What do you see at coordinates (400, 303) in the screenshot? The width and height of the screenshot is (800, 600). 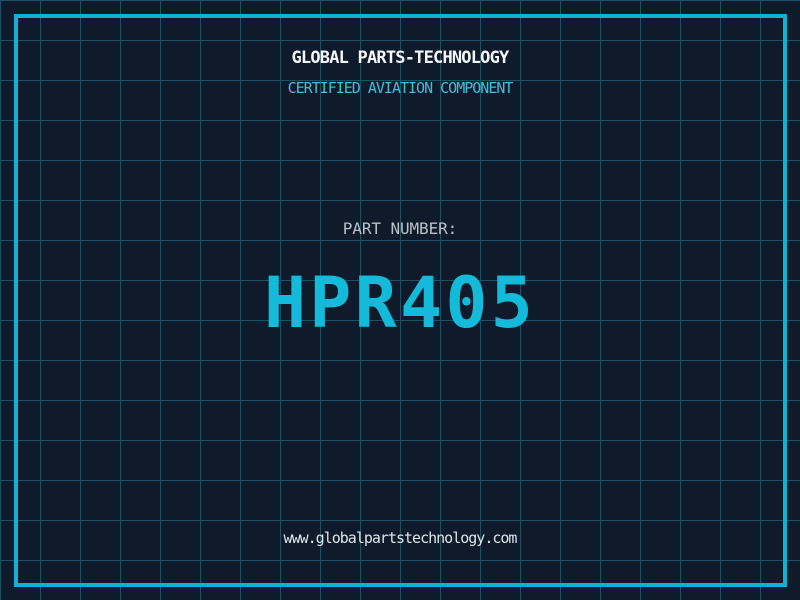 I see `part-number-value: HPR405` at bounding box center [400, 303].